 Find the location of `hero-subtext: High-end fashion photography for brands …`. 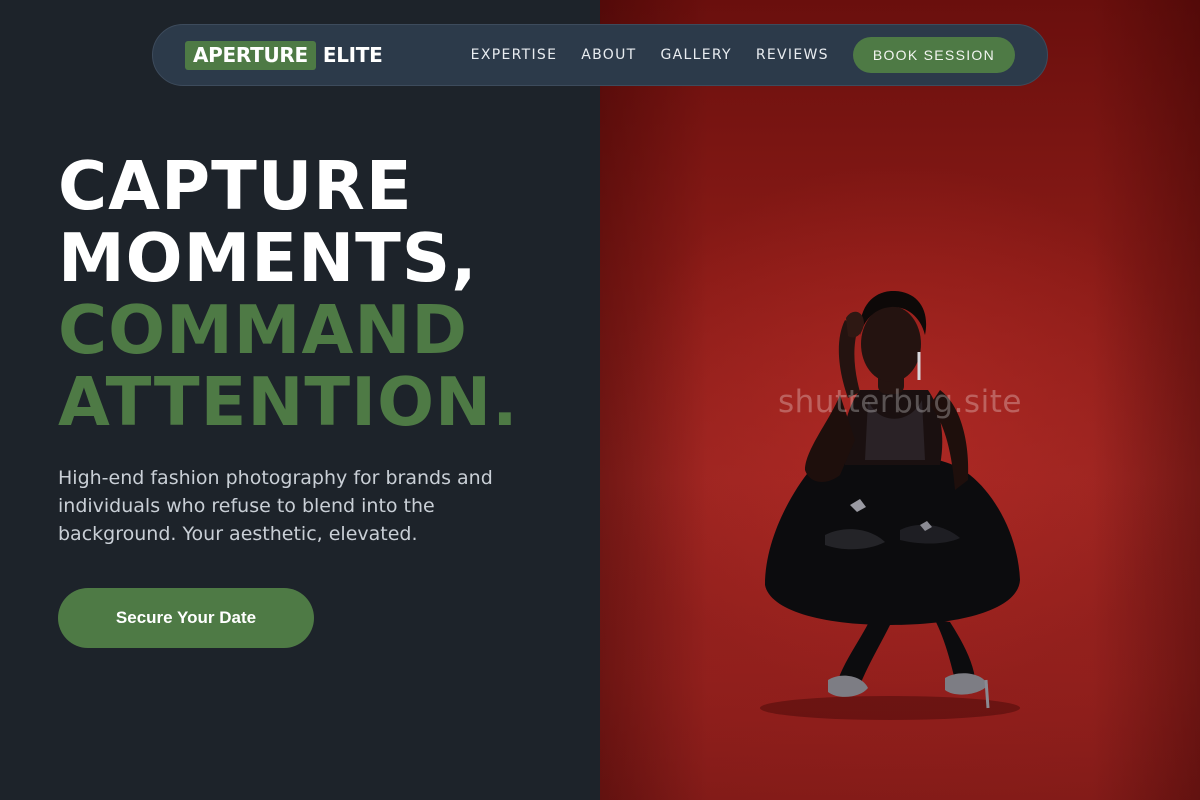

hero-subtext: High-end fashion photography for brands … is located at coordinates (275, 506).